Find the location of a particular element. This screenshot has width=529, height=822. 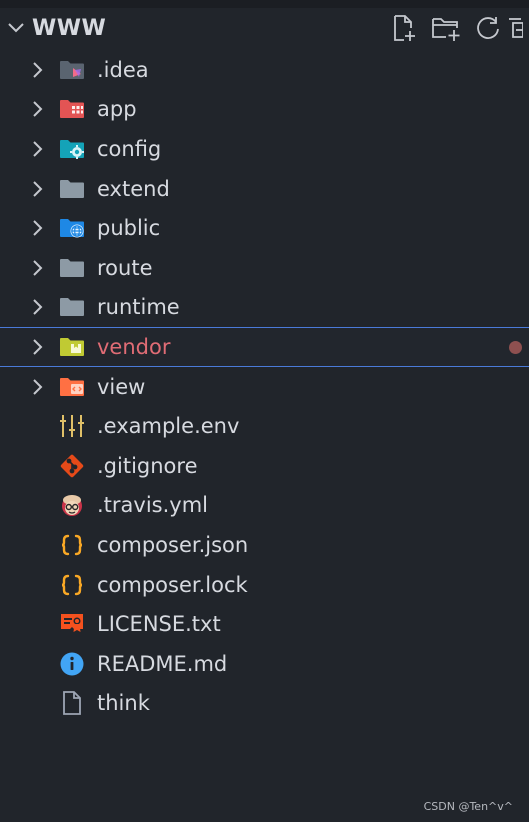

tree-item-label: README.md is located at coordinates (162, 663).